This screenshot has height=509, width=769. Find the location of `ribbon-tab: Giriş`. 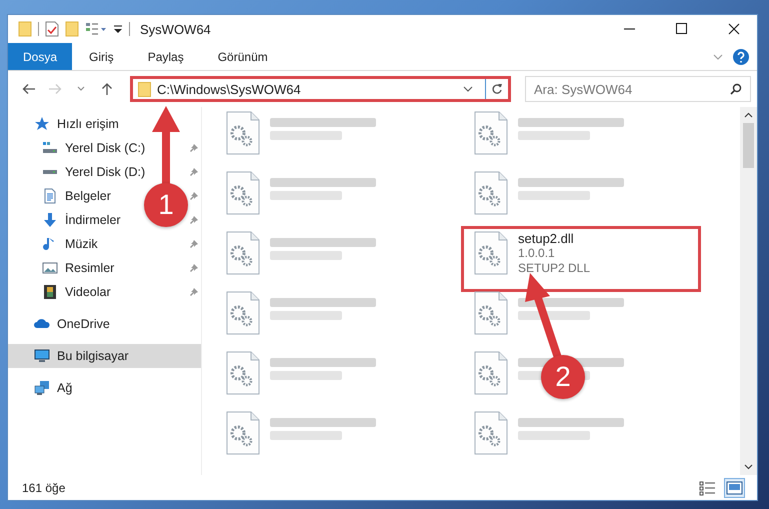

ribbon-tab: Giriş is located at coordinates (101, 56).